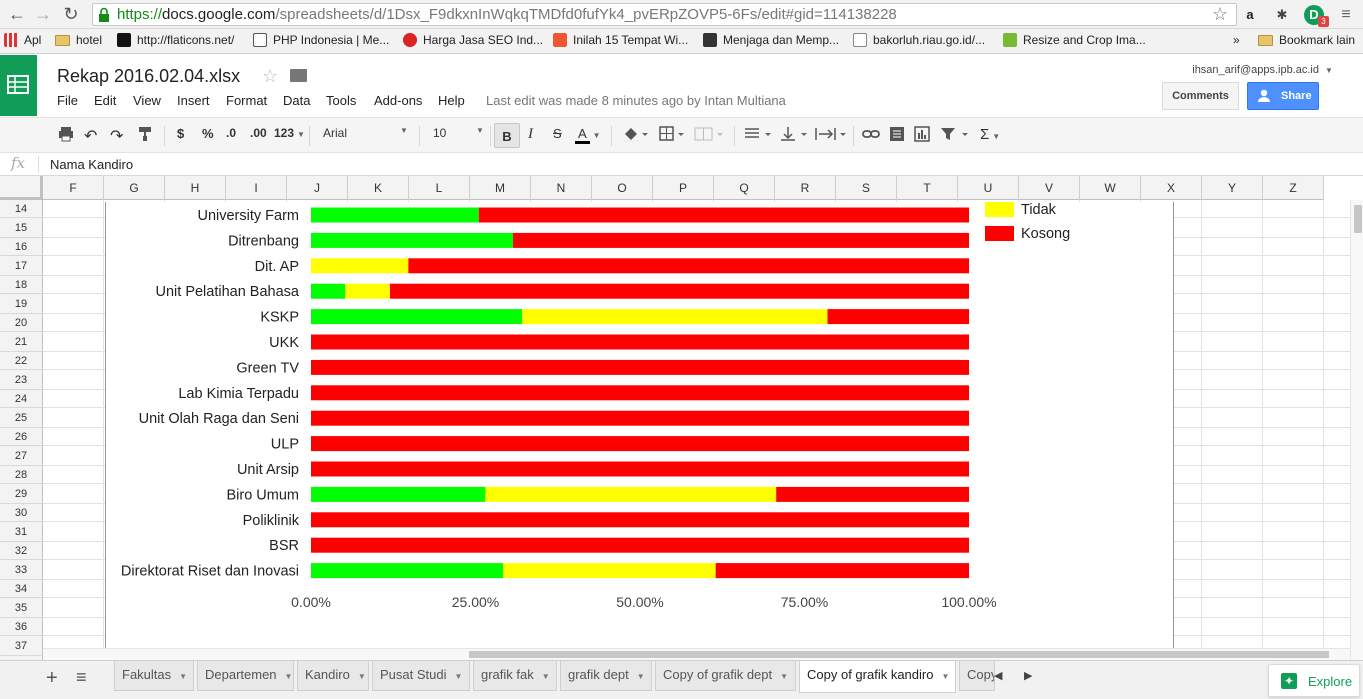 The height and width of the screenshot is (699, 1363). Describe the element at coordinates (1358, 219) in the screenshot. I see `vertical-scroll-thumb` at that location.